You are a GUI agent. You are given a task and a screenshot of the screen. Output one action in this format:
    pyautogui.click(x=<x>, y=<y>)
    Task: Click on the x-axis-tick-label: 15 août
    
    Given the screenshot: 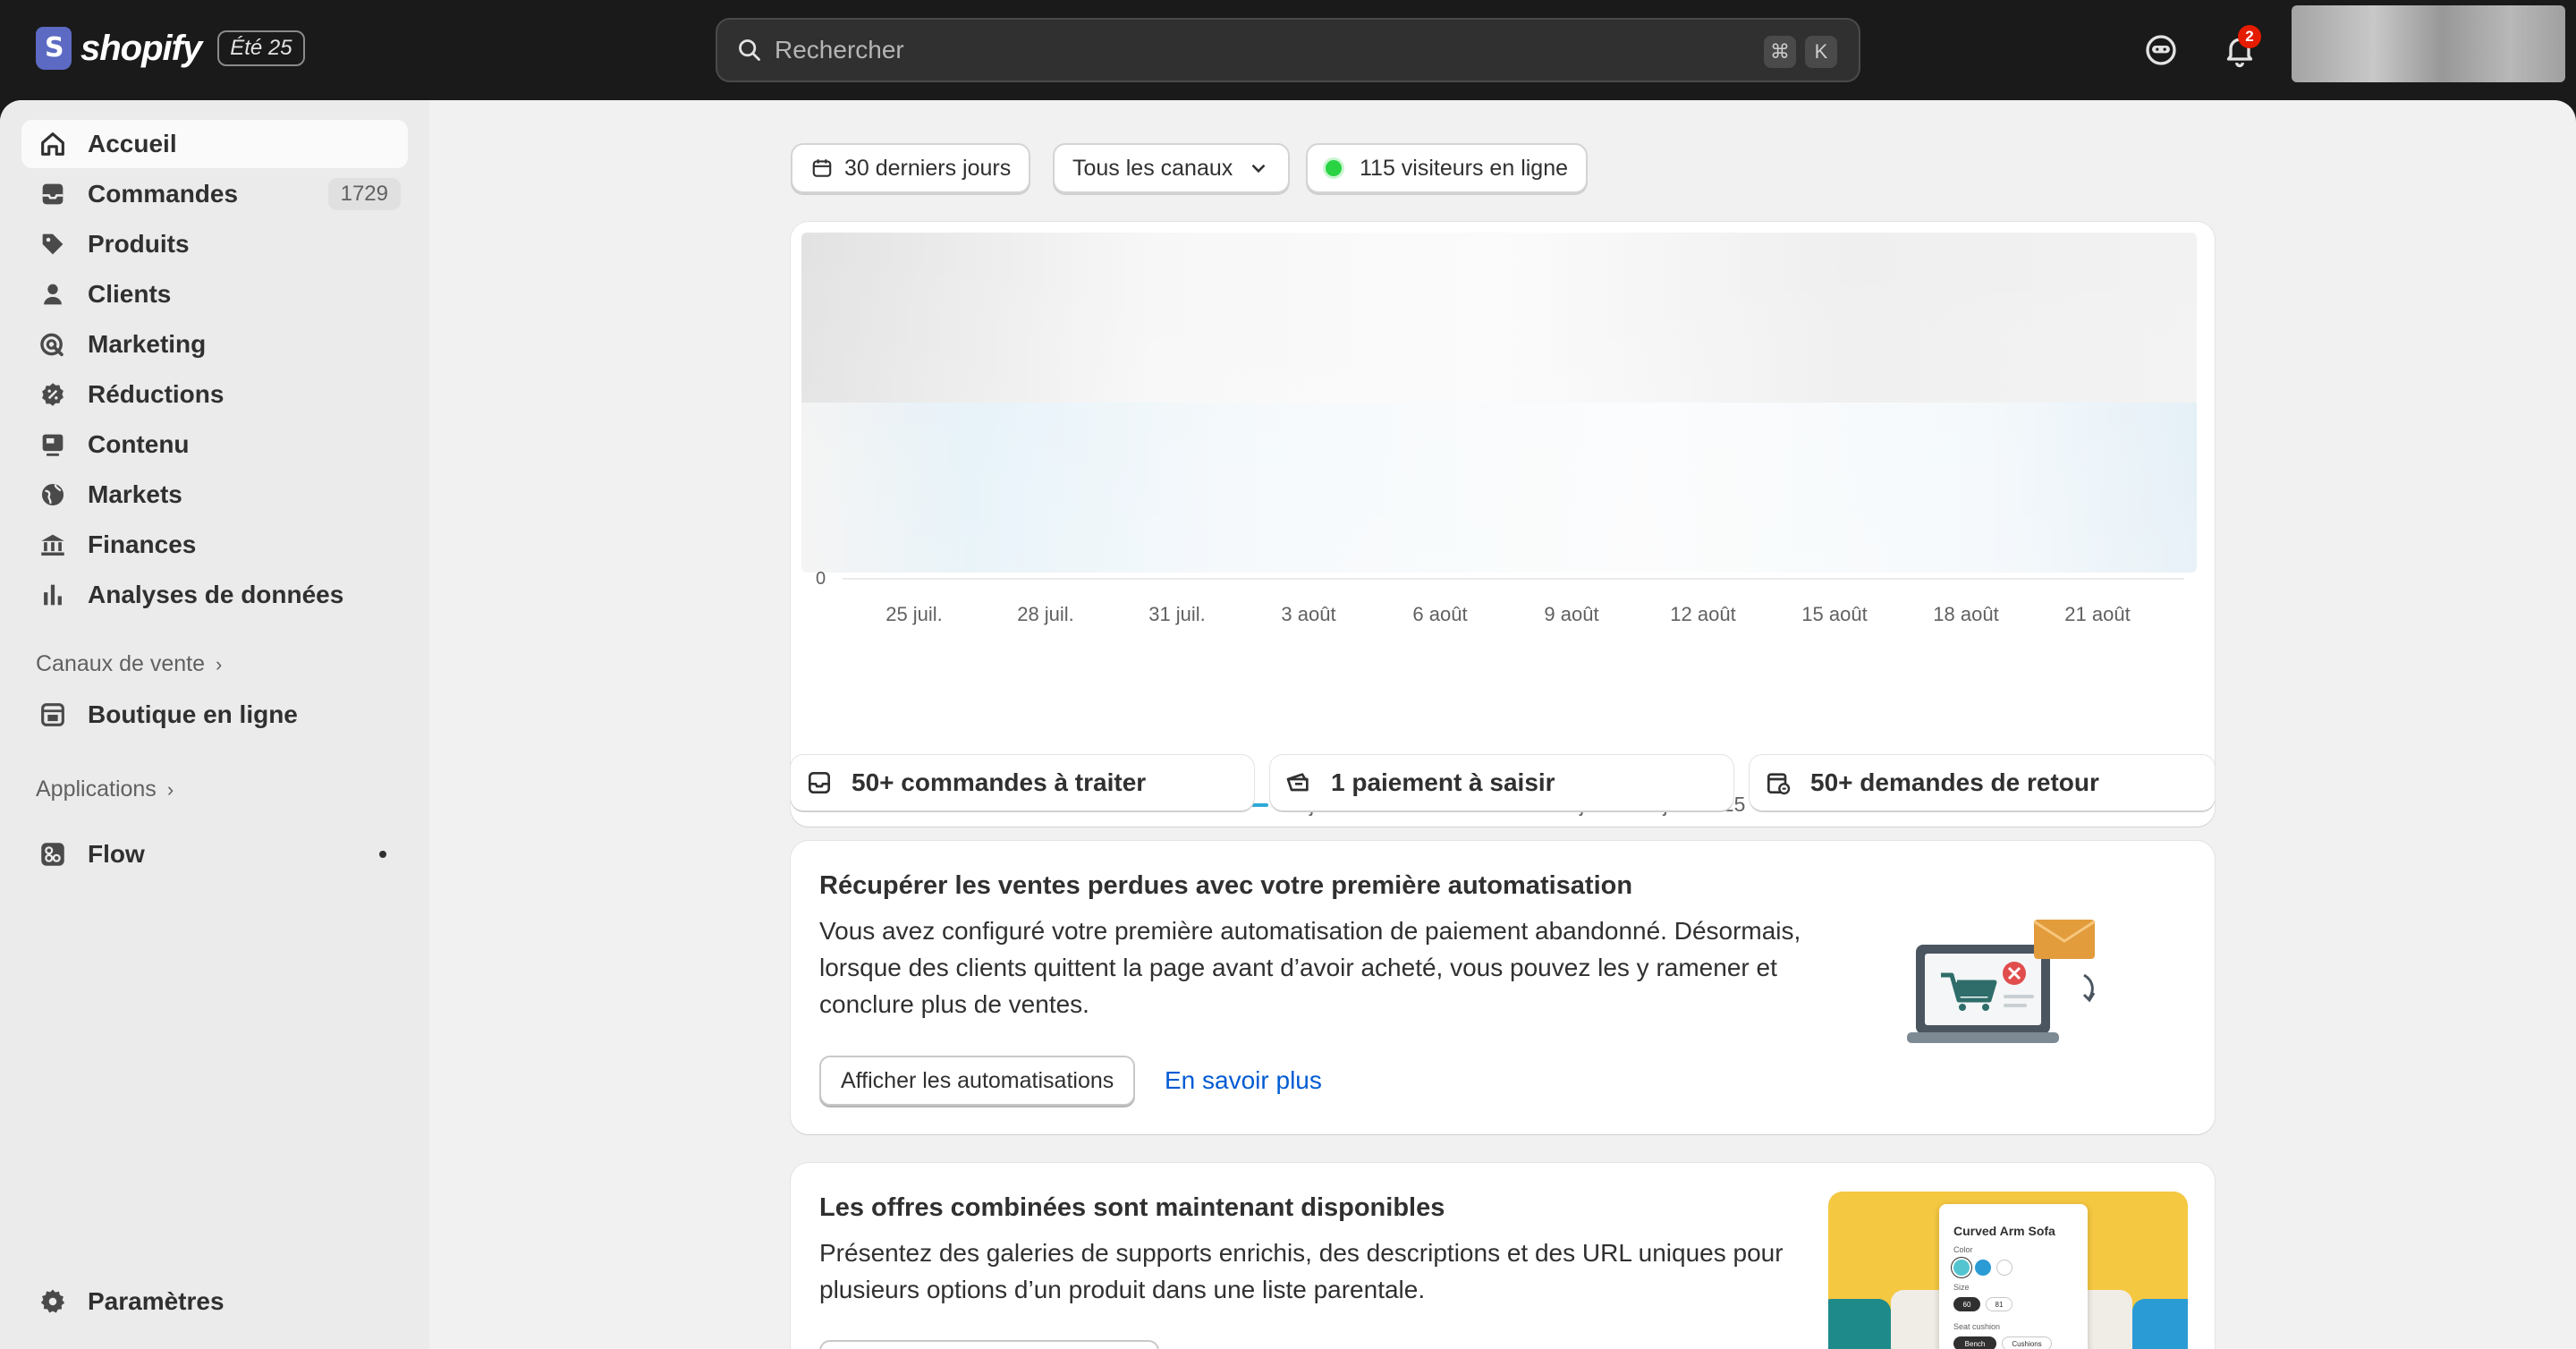 What is the action you would take?
    pyautogui.click(x=1834, y=614)
    